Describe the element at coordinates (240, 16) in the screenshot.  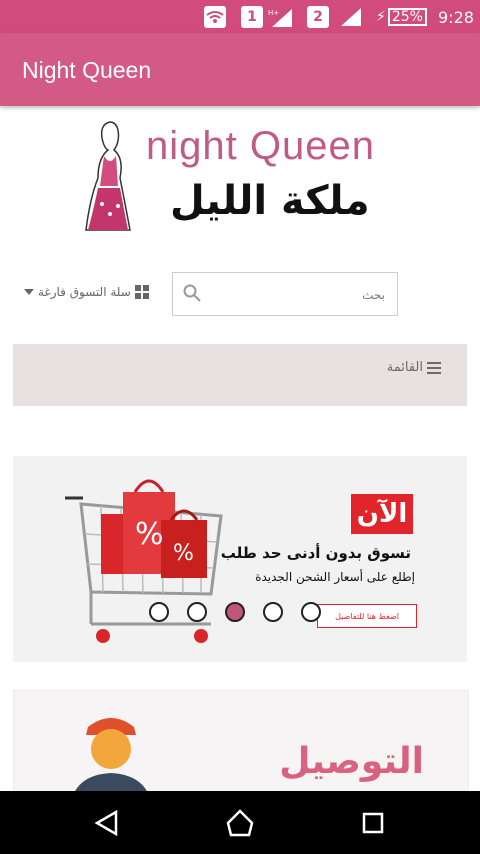
I see `status-bar: 1 H+ 2 ⚡ 25% 9:28` at that location.